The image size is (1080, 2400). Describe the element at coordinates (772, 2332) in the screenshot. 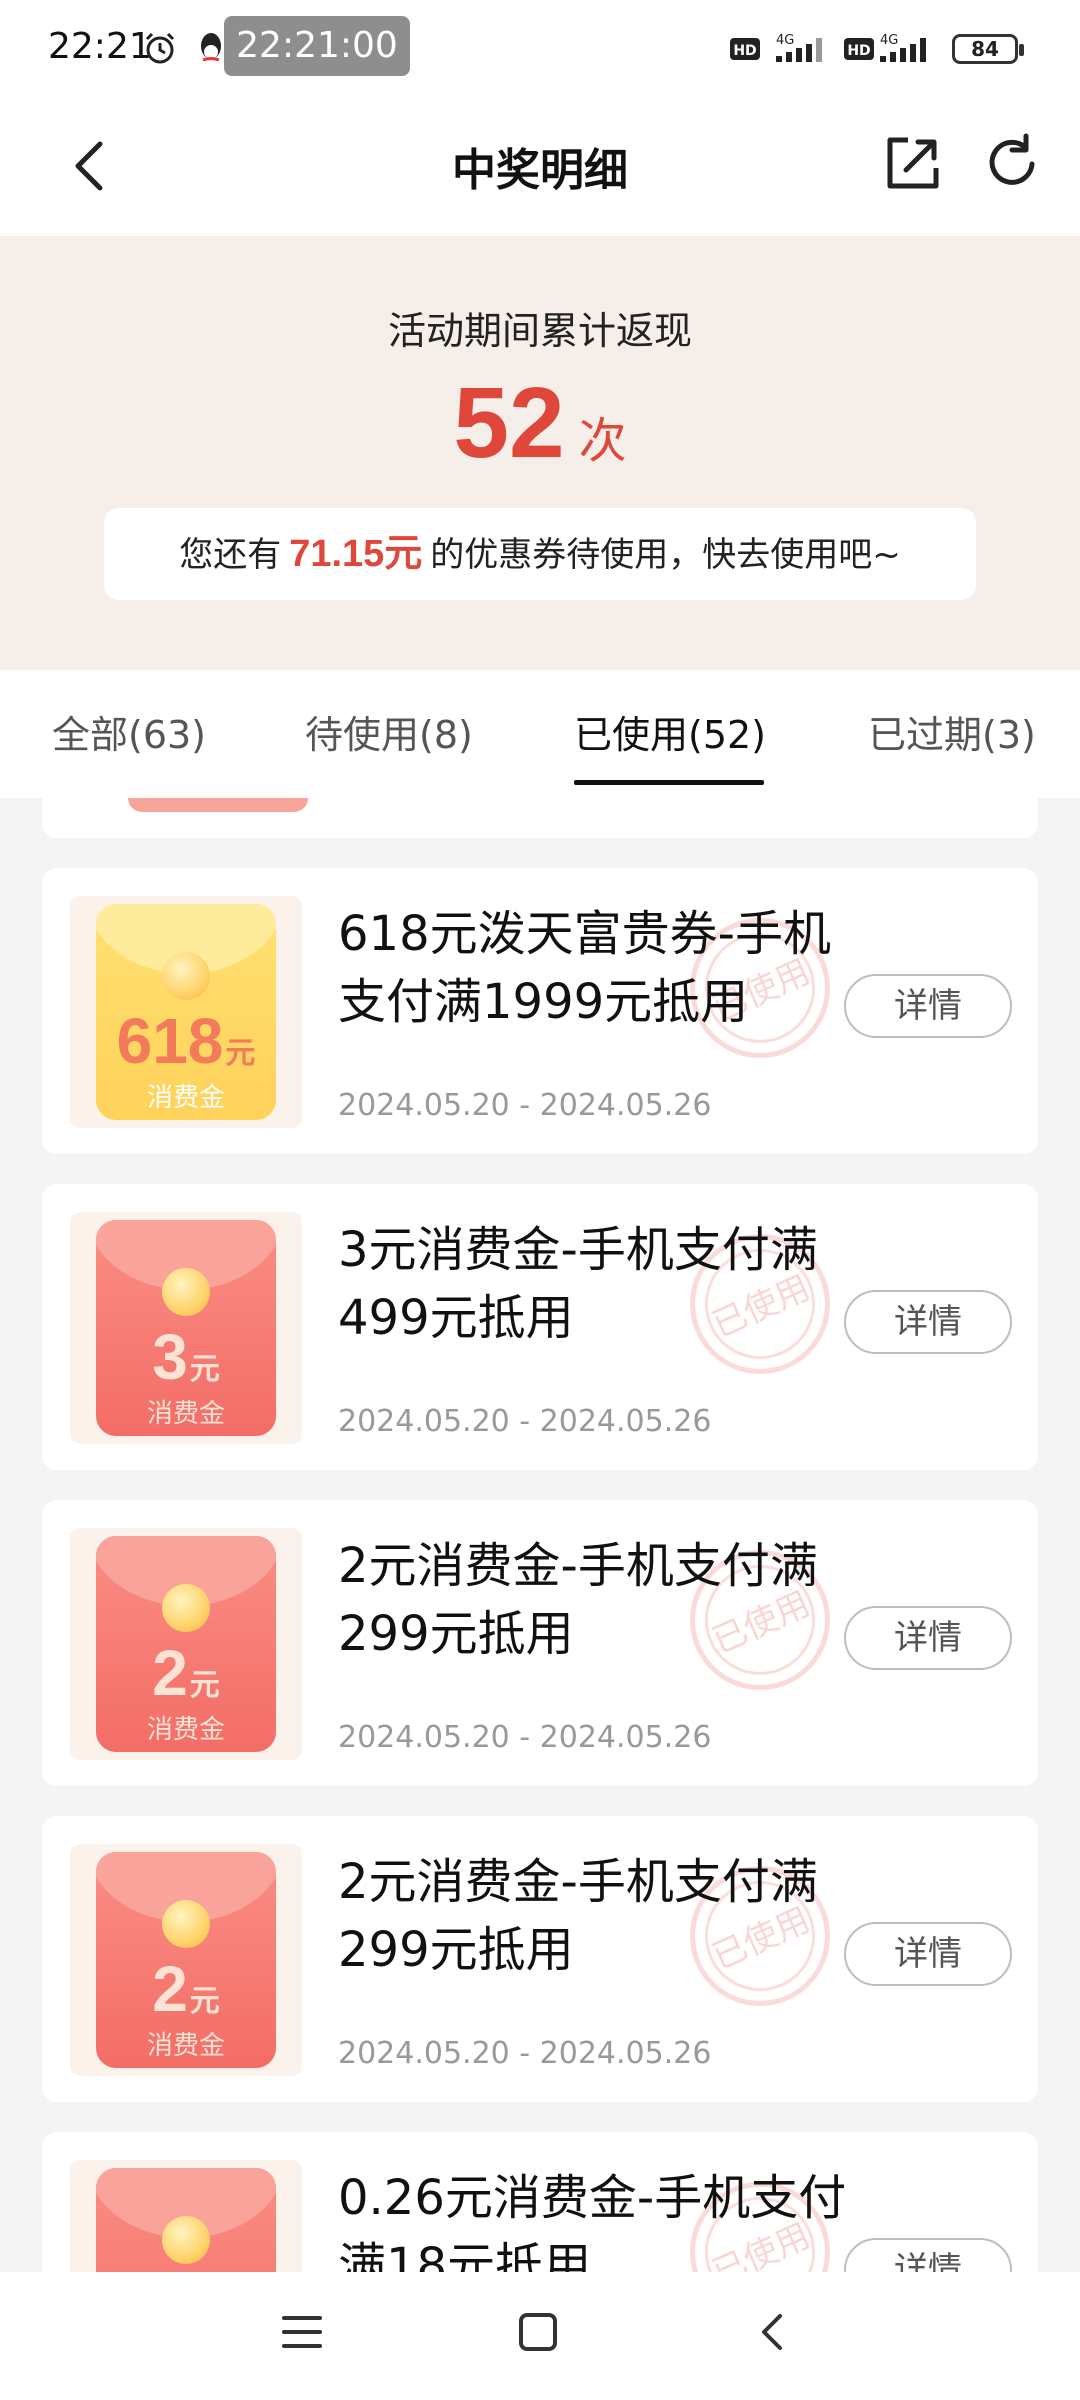

I see `back-nav-icon` at that location.